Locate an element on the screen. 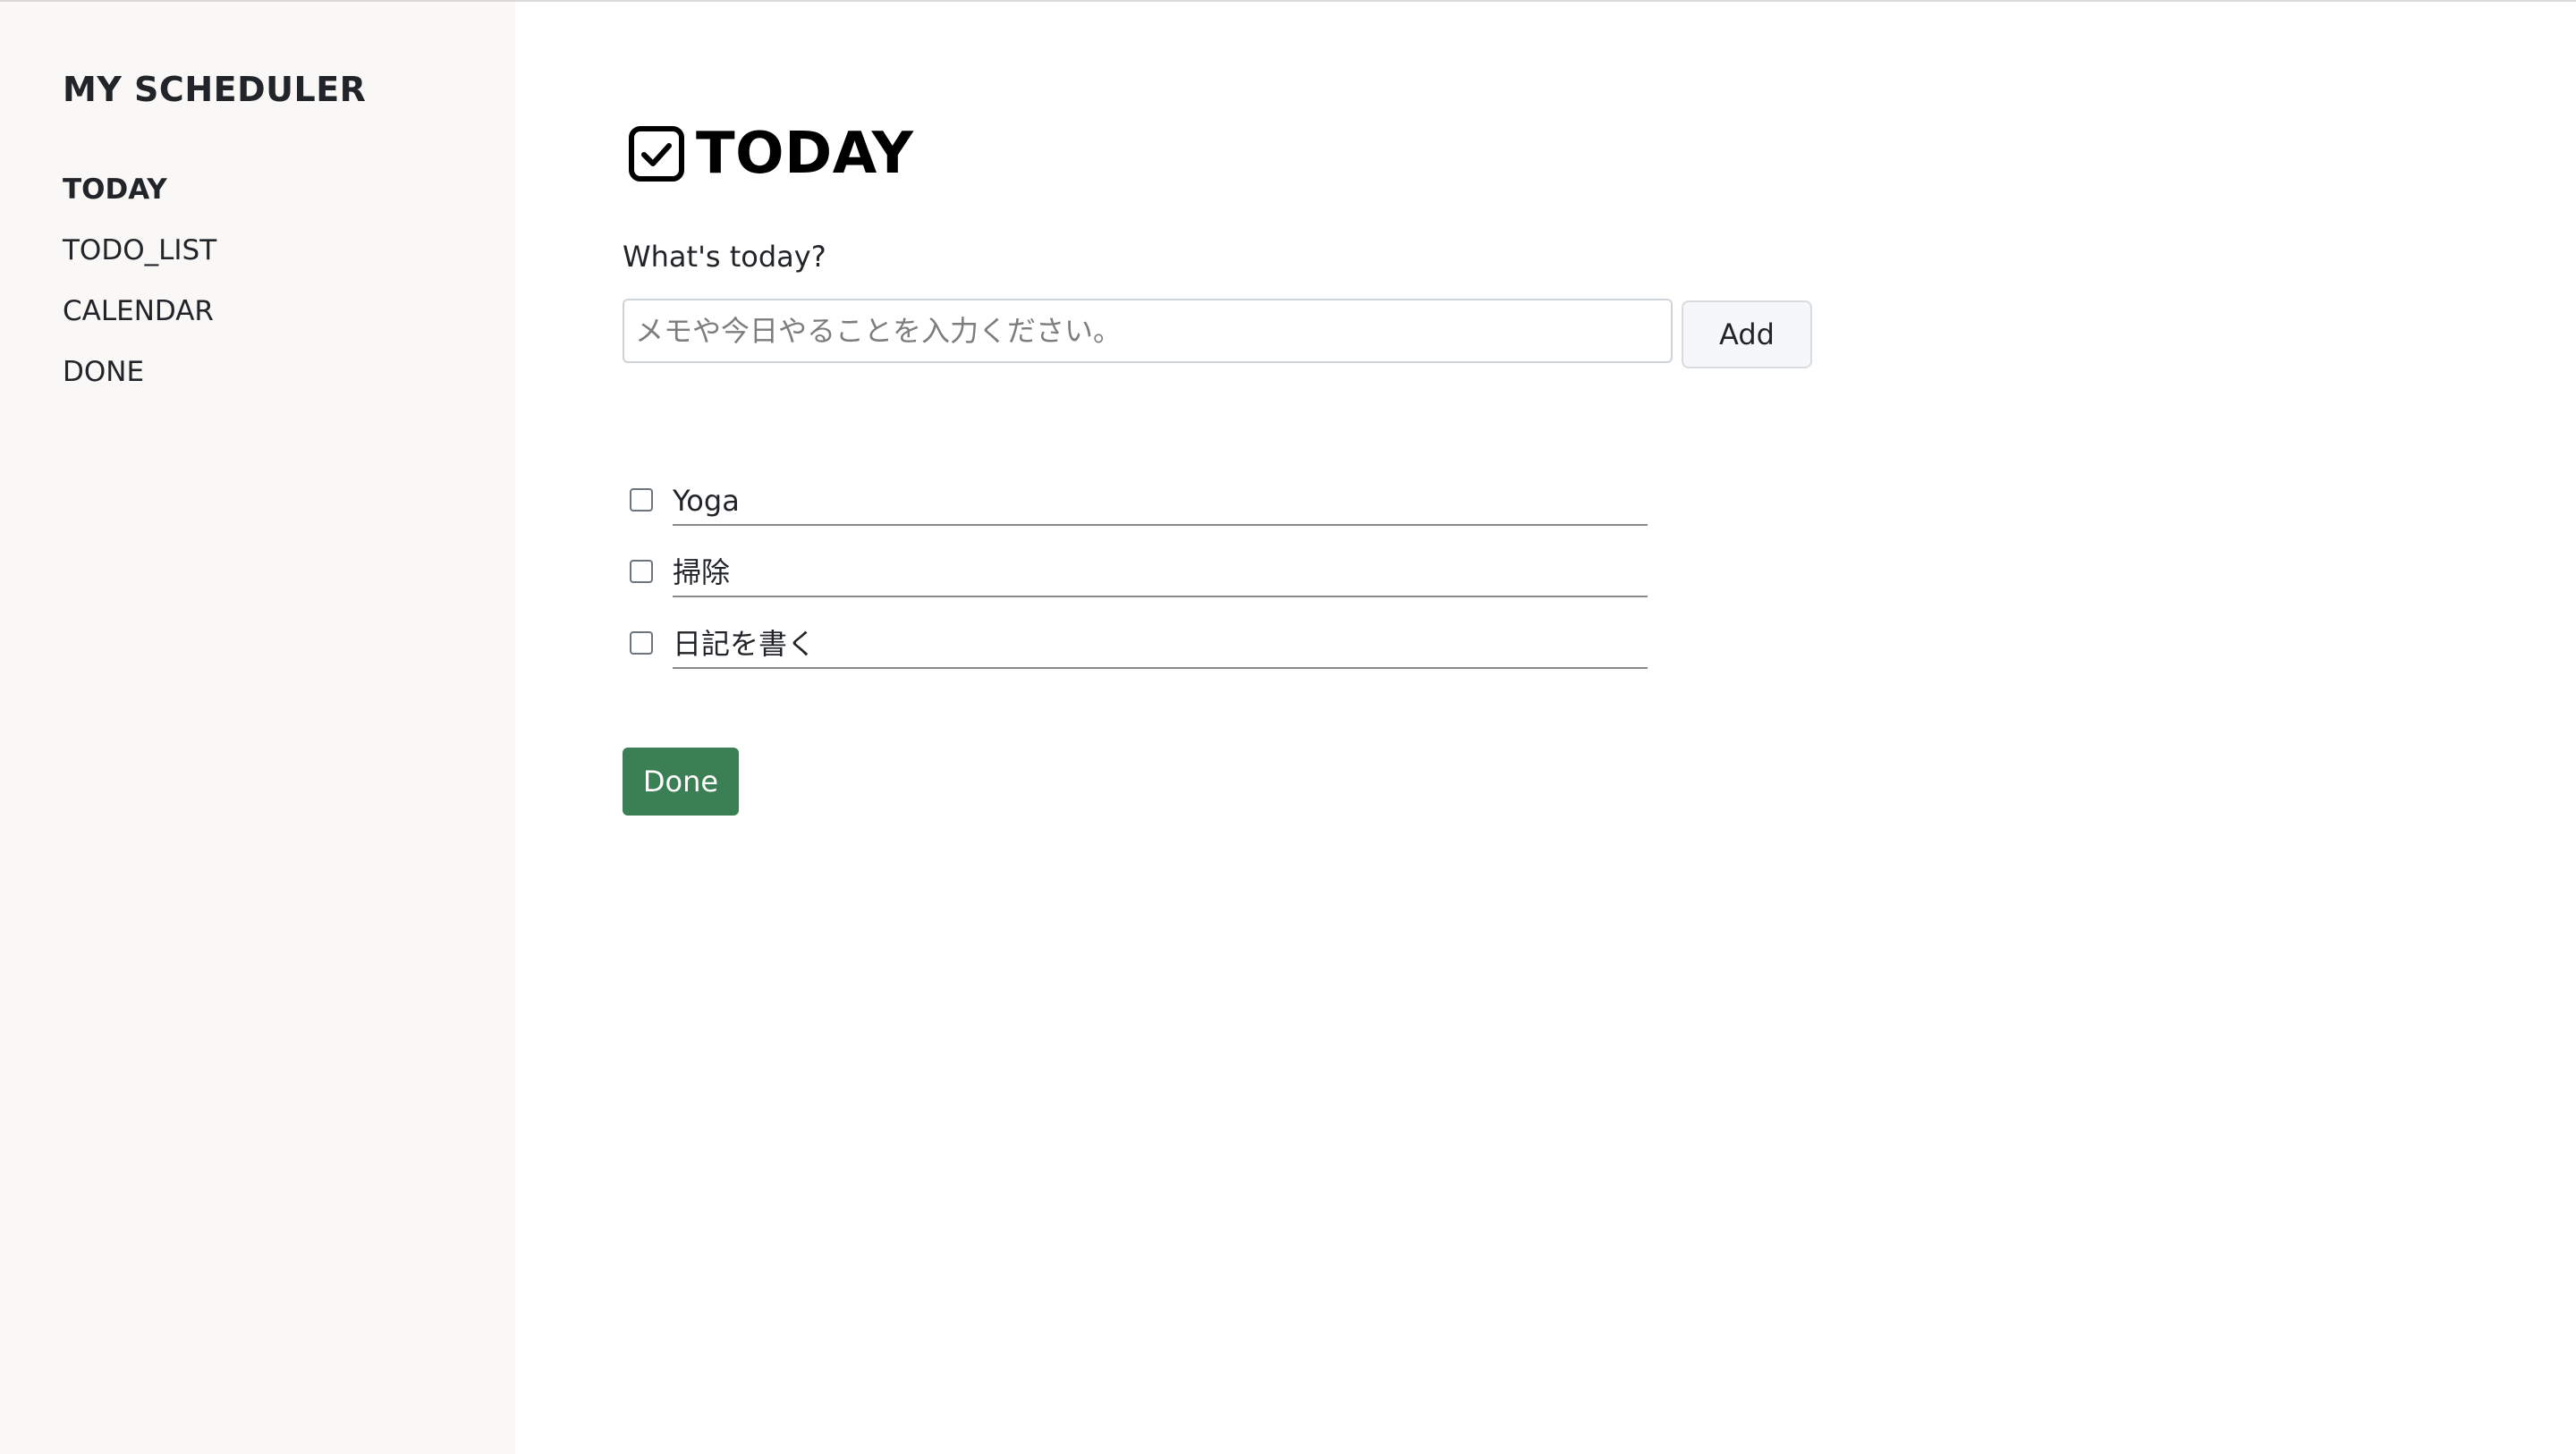 The image size is (2576, 1454). page-title: TODAY is located at coordinates (805, 154).